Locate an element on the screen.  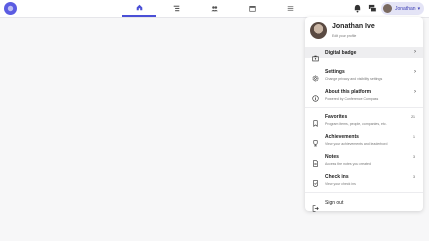
menu-item-count: 1 is located at coordinates (414, 137).